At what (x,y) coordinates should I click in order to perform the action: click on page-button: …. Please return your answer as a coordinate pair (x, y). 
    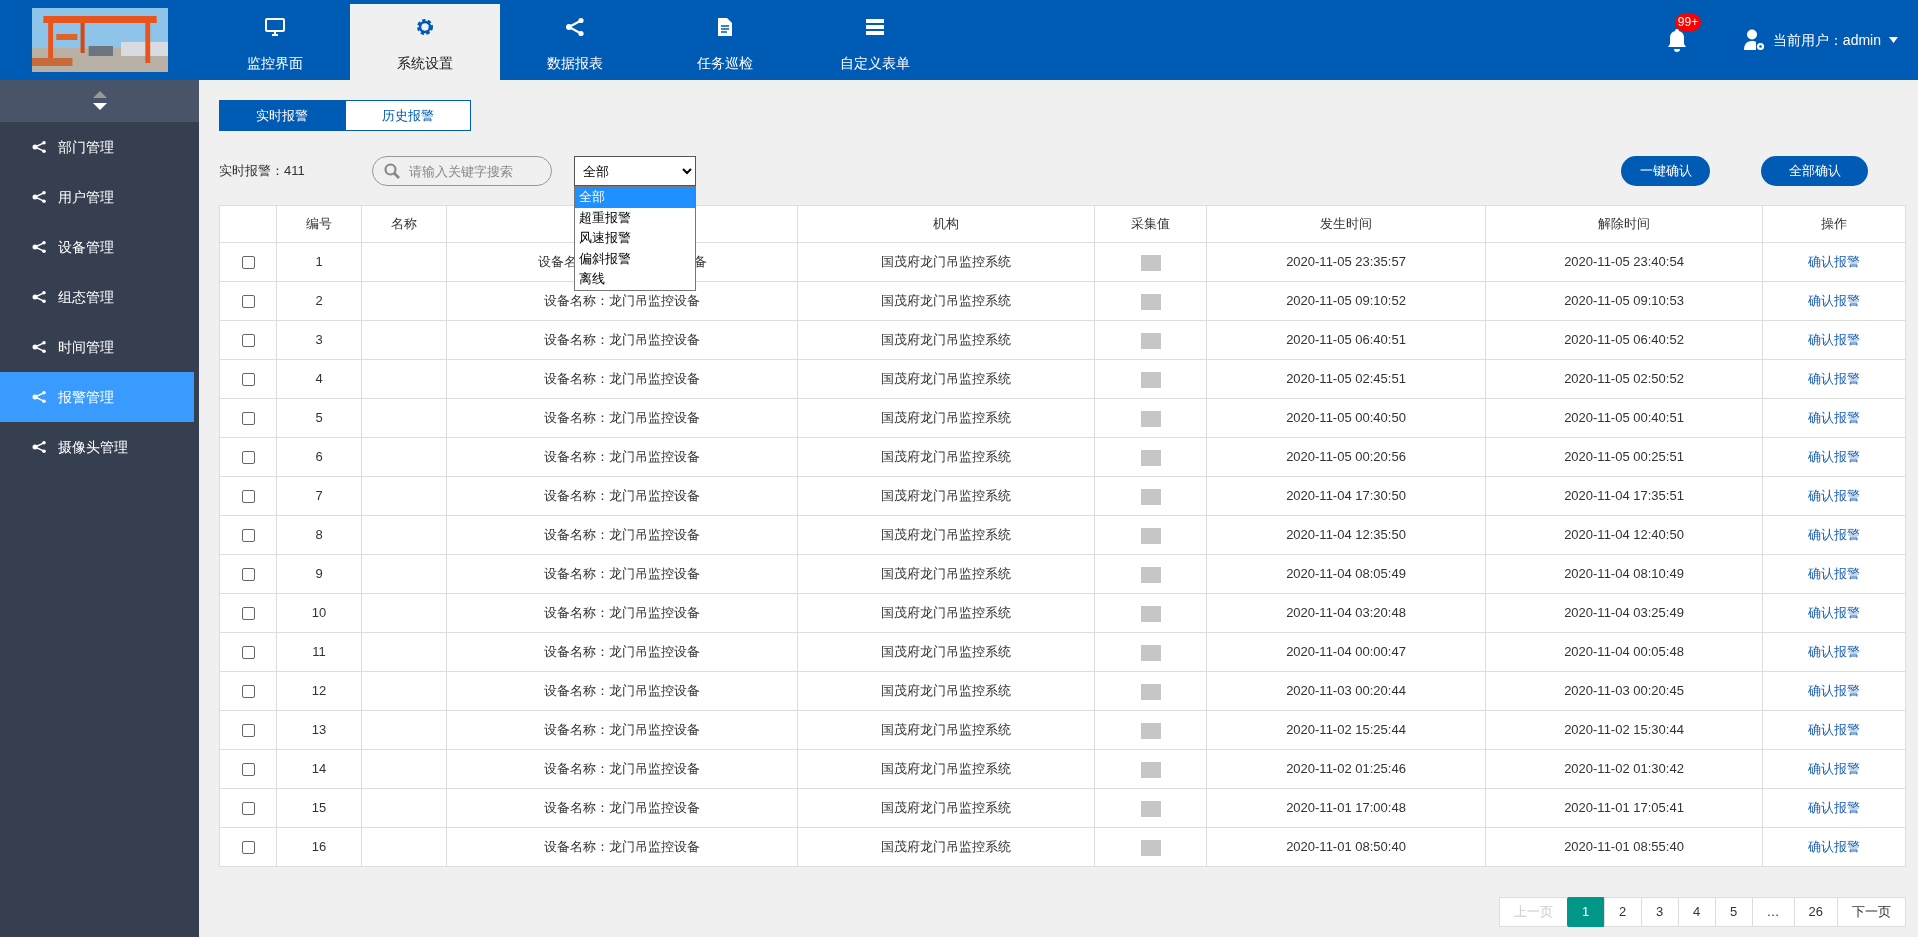
    Looking at the image, I should click on (1773, 912).